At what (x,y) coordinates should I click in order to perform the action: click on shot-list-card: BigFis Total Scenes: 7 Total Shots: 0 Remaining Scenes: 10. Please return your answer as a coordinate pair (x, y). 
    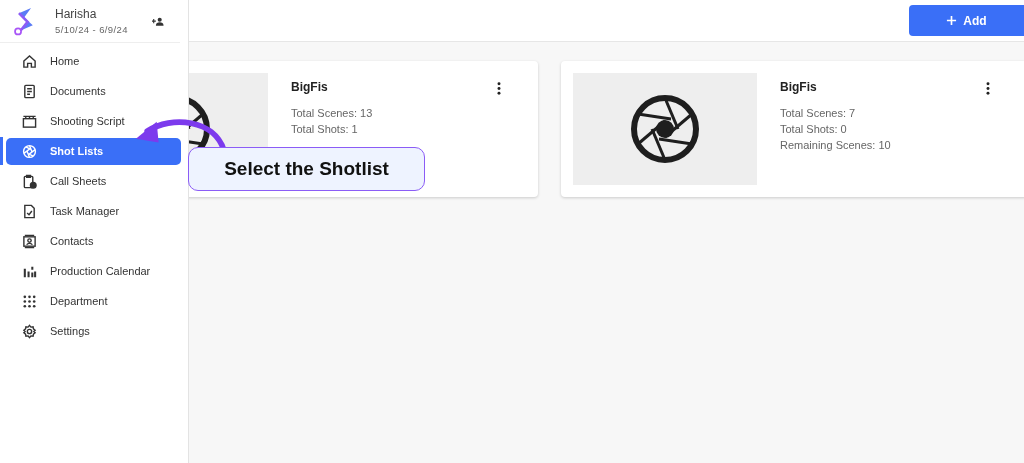
    Looking at the image, I should click on (792, 129).